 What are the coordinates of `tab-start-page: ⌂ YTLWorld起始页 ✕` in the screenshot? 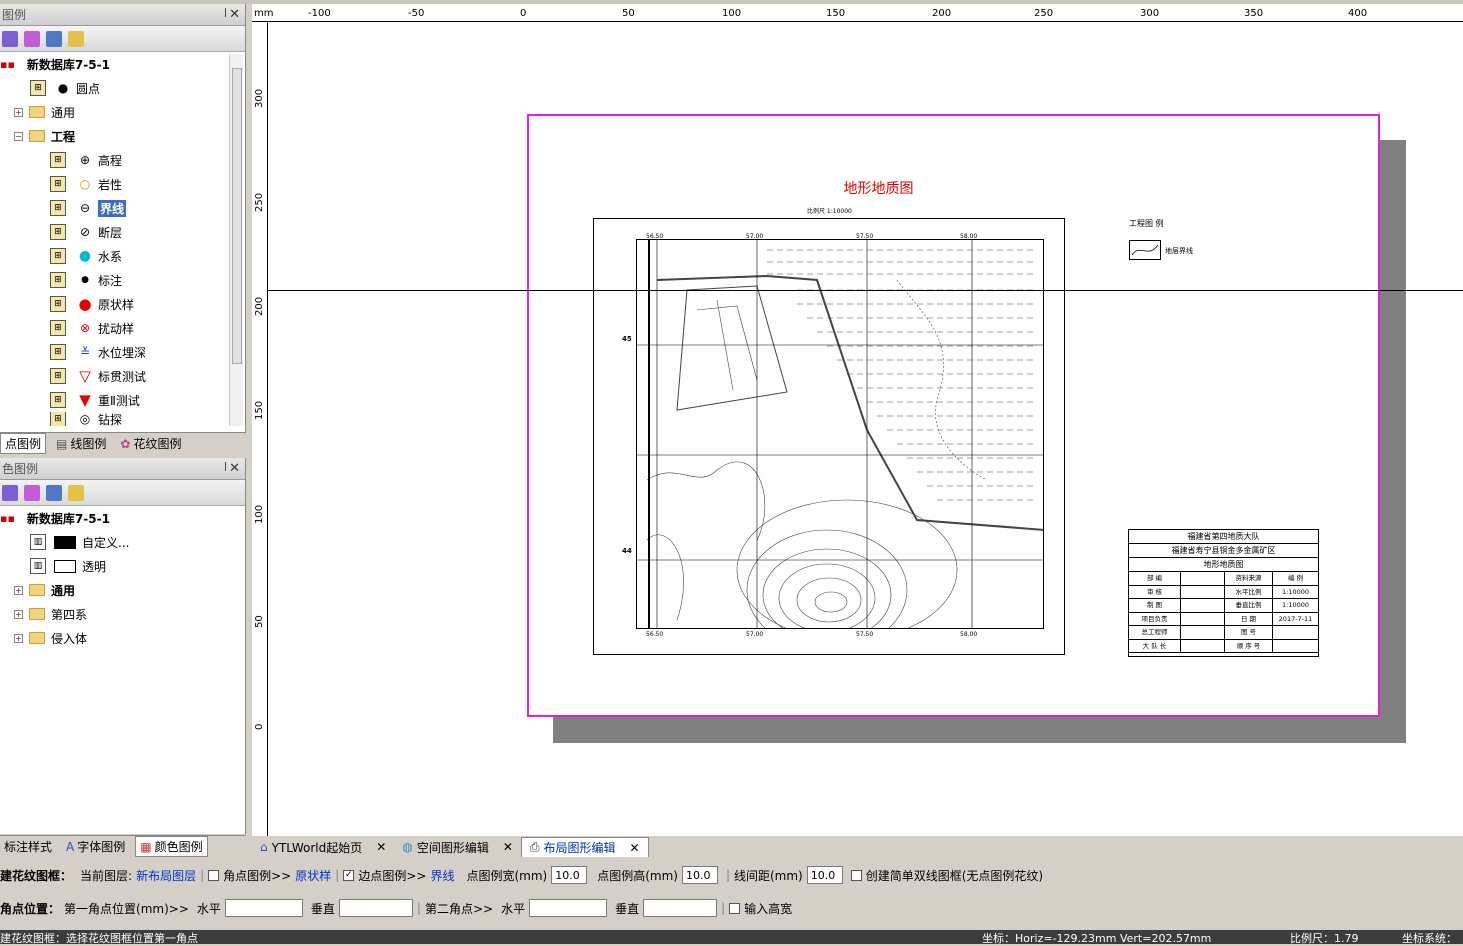 It's located at (323, 847).